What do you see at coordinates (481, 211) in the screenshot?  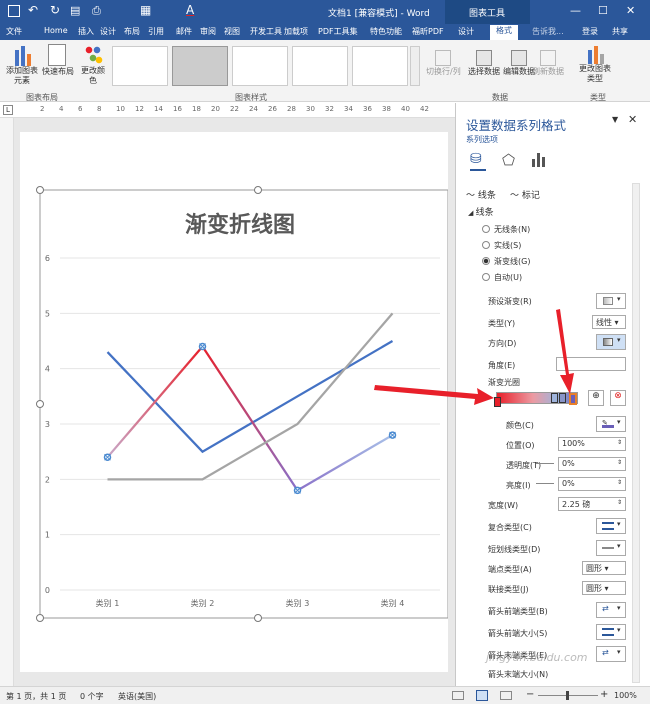 I see `section-line-header: ◢ 线条` at bounding box center [481, 211].